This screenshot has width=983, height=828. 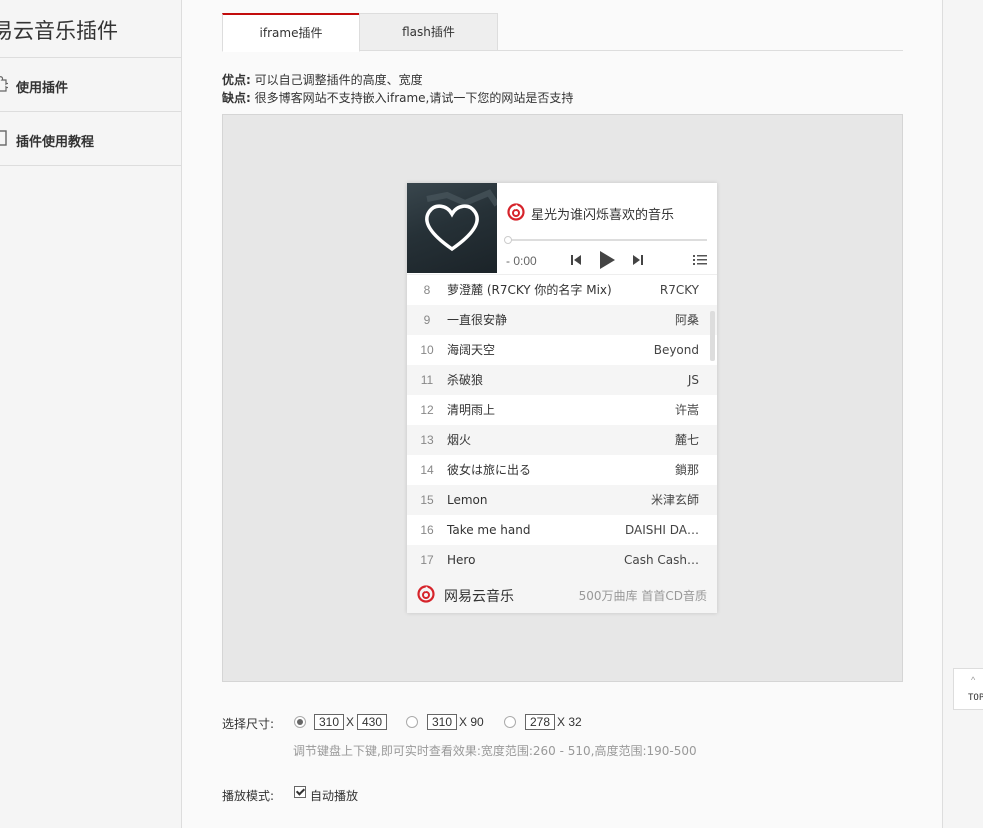 I want to click on width-input-2: 310, so click(x=442, y=722).